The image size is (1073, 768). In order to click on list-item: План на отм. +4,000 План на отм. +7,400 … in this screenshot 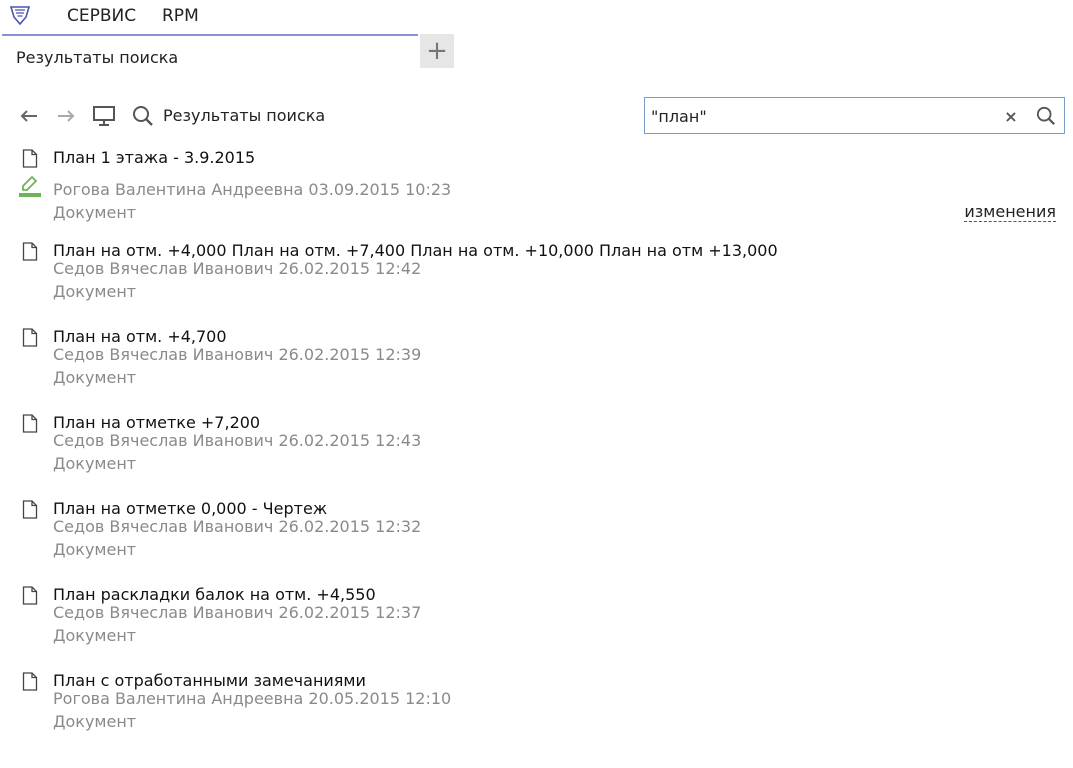, I will do `click(536, 281)`.